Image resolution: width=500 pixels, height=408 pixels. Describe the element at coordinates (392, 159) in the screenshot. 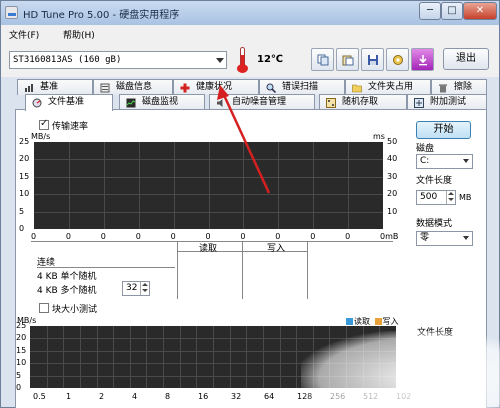

I see `tick-label: 40` at that location.